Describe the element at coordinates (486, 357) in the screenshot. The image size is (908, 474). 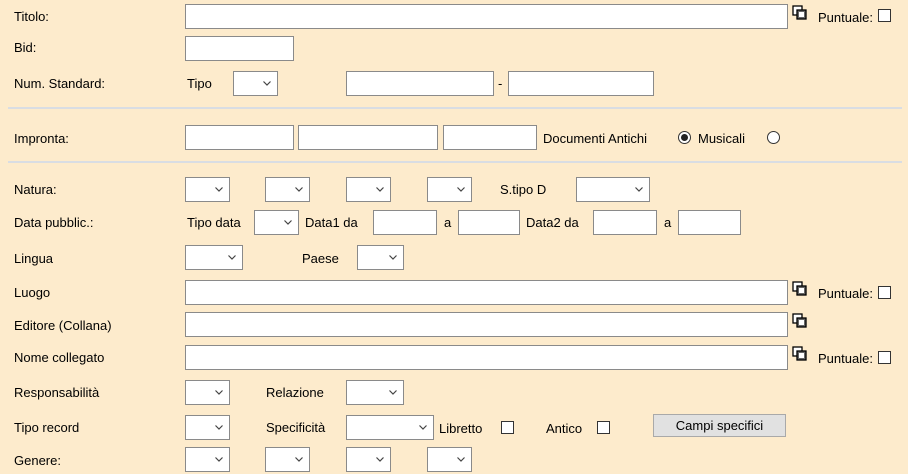
I see `nome-collegato-input` at that location.